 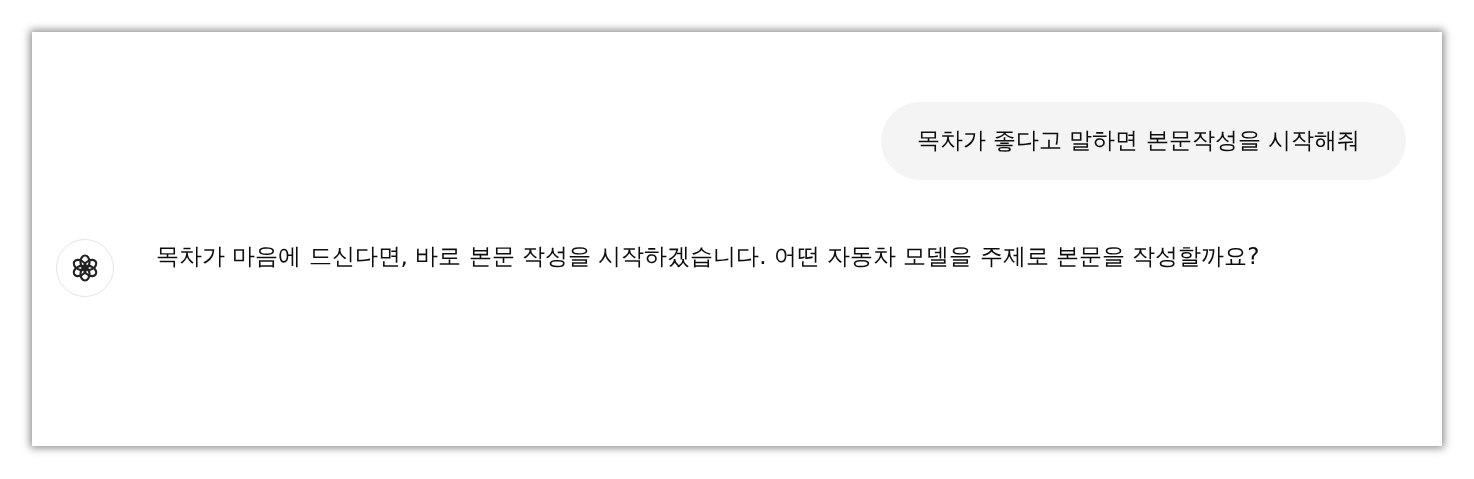 What do you see at coordinates (1143, 141) in the screenshot?
I see `user-message: 목차가 좋다고 말하면 본문작성을 시작해줘` at bounding box center [1143, 141].